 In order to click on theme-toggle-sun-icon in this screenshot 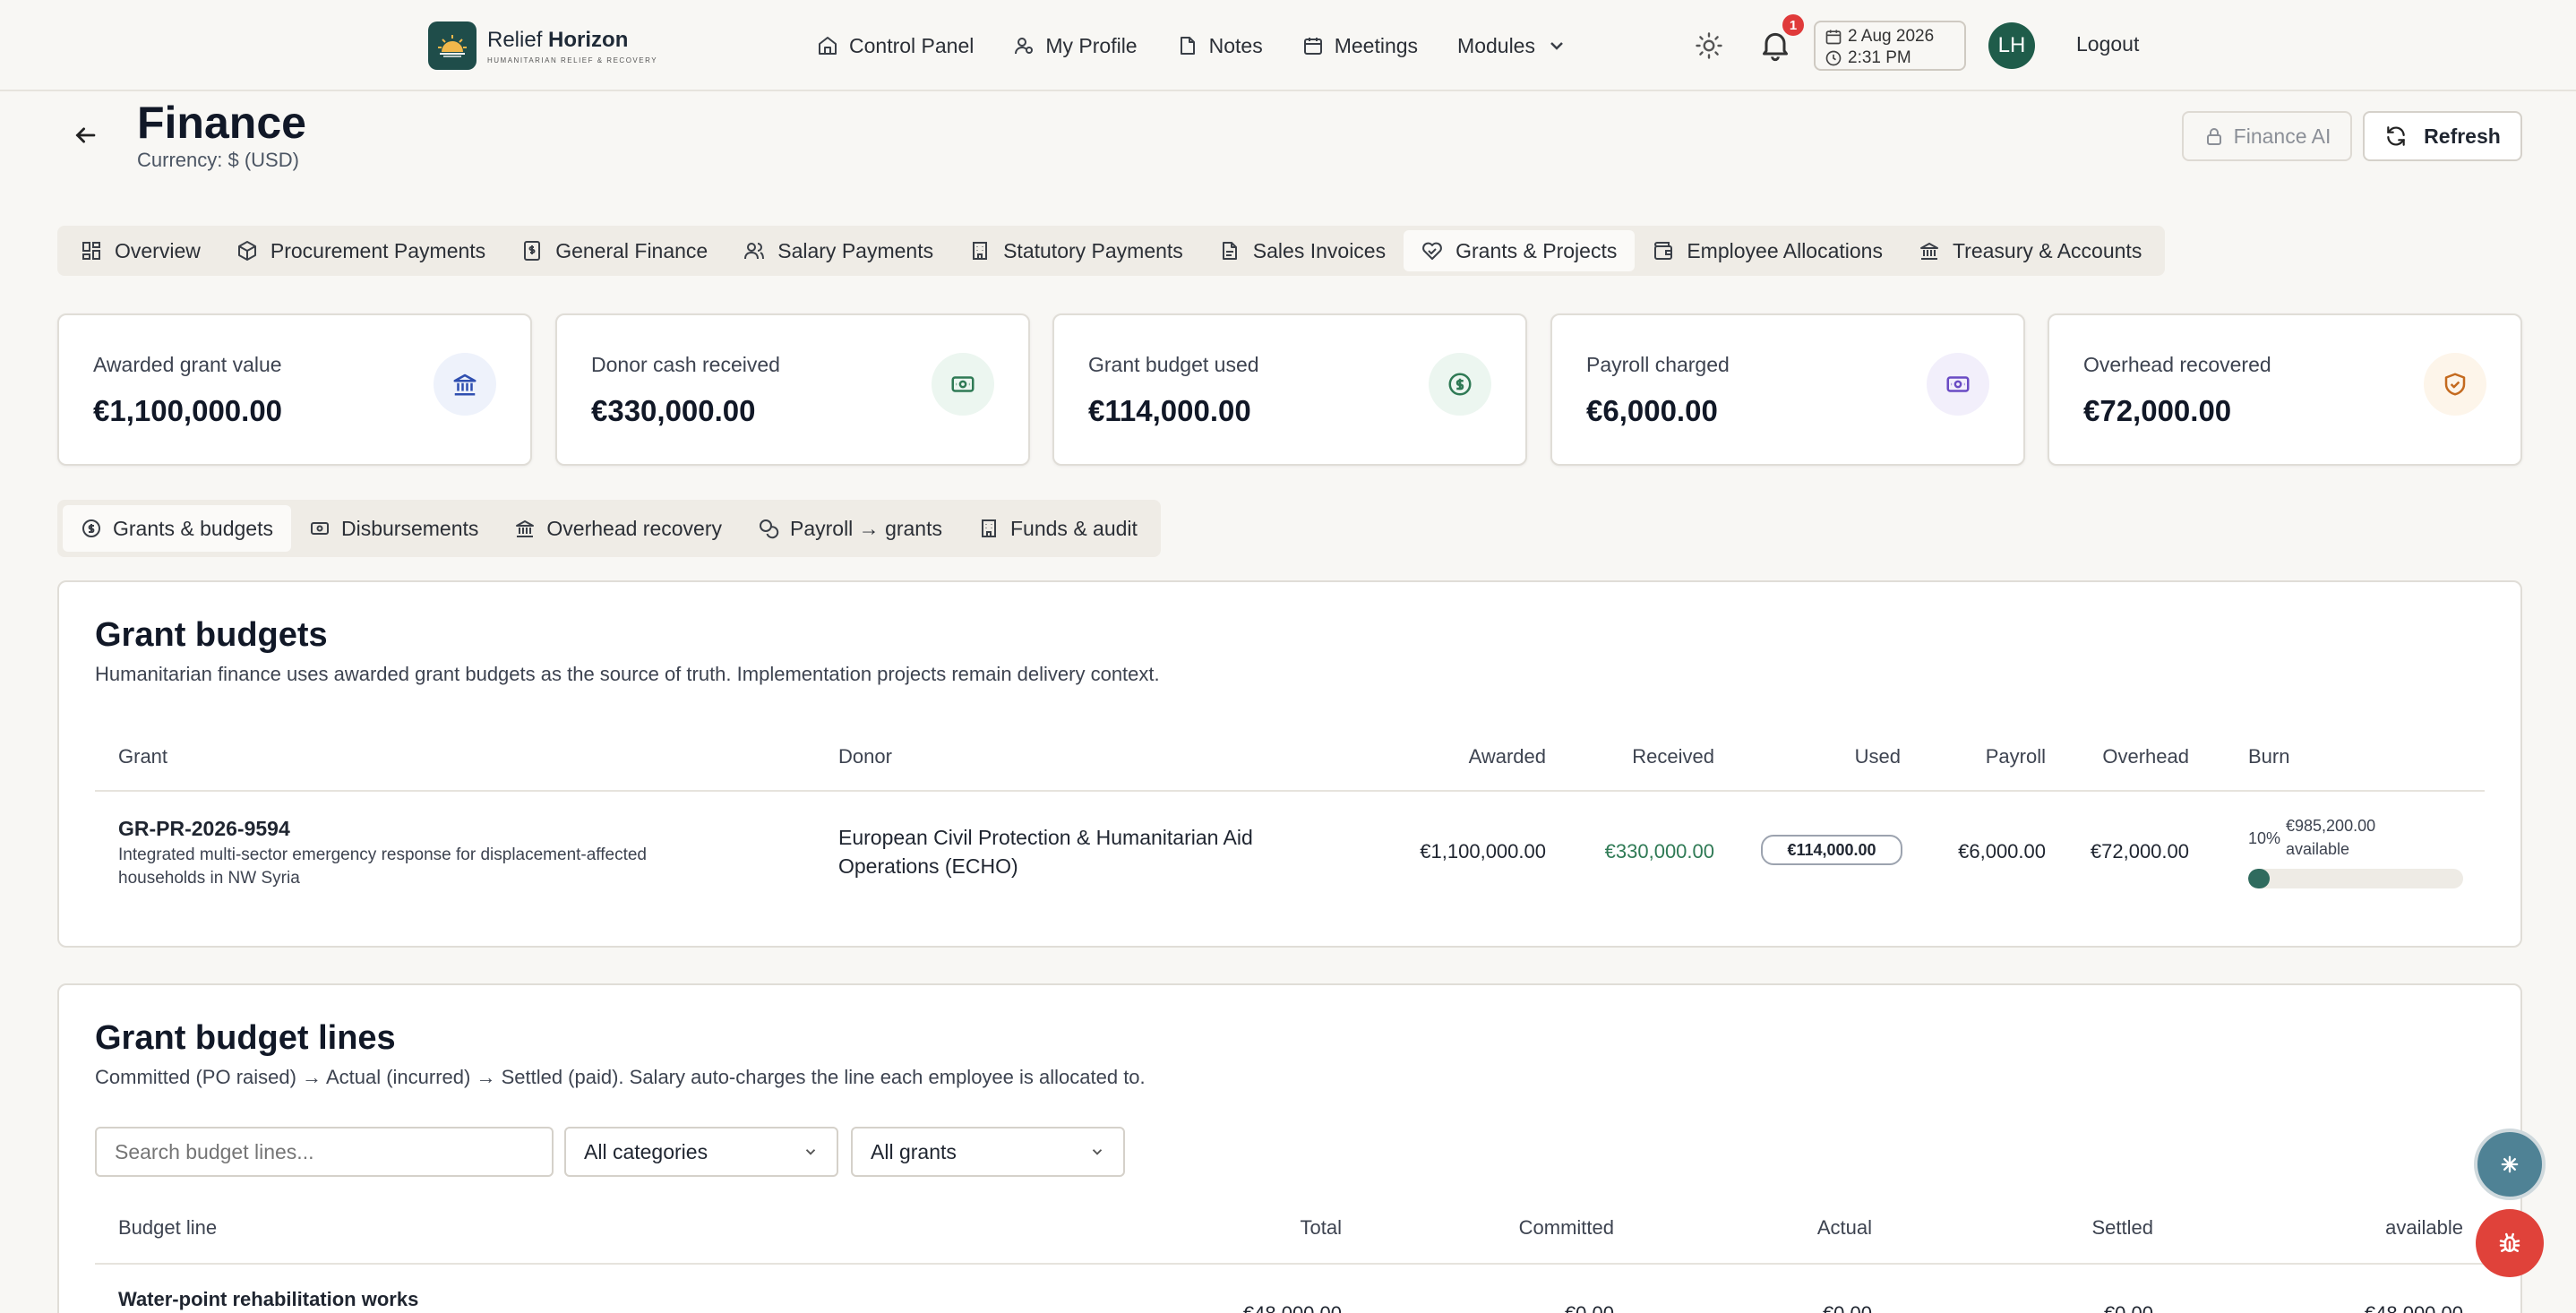, I will do `click(1709, 46)`.